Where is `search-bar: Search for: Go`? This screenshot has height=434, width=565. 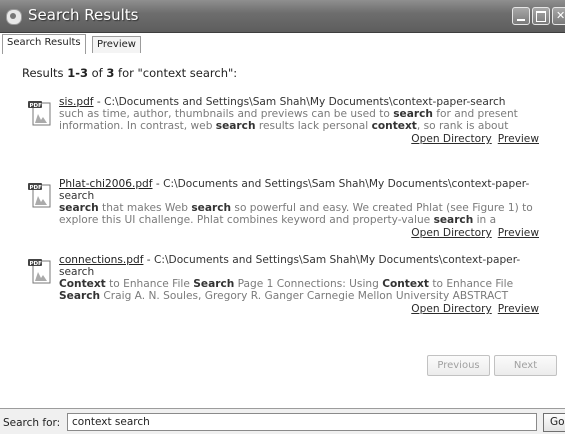 search-bar: Search for: Go is located at coordinates (282, 421).